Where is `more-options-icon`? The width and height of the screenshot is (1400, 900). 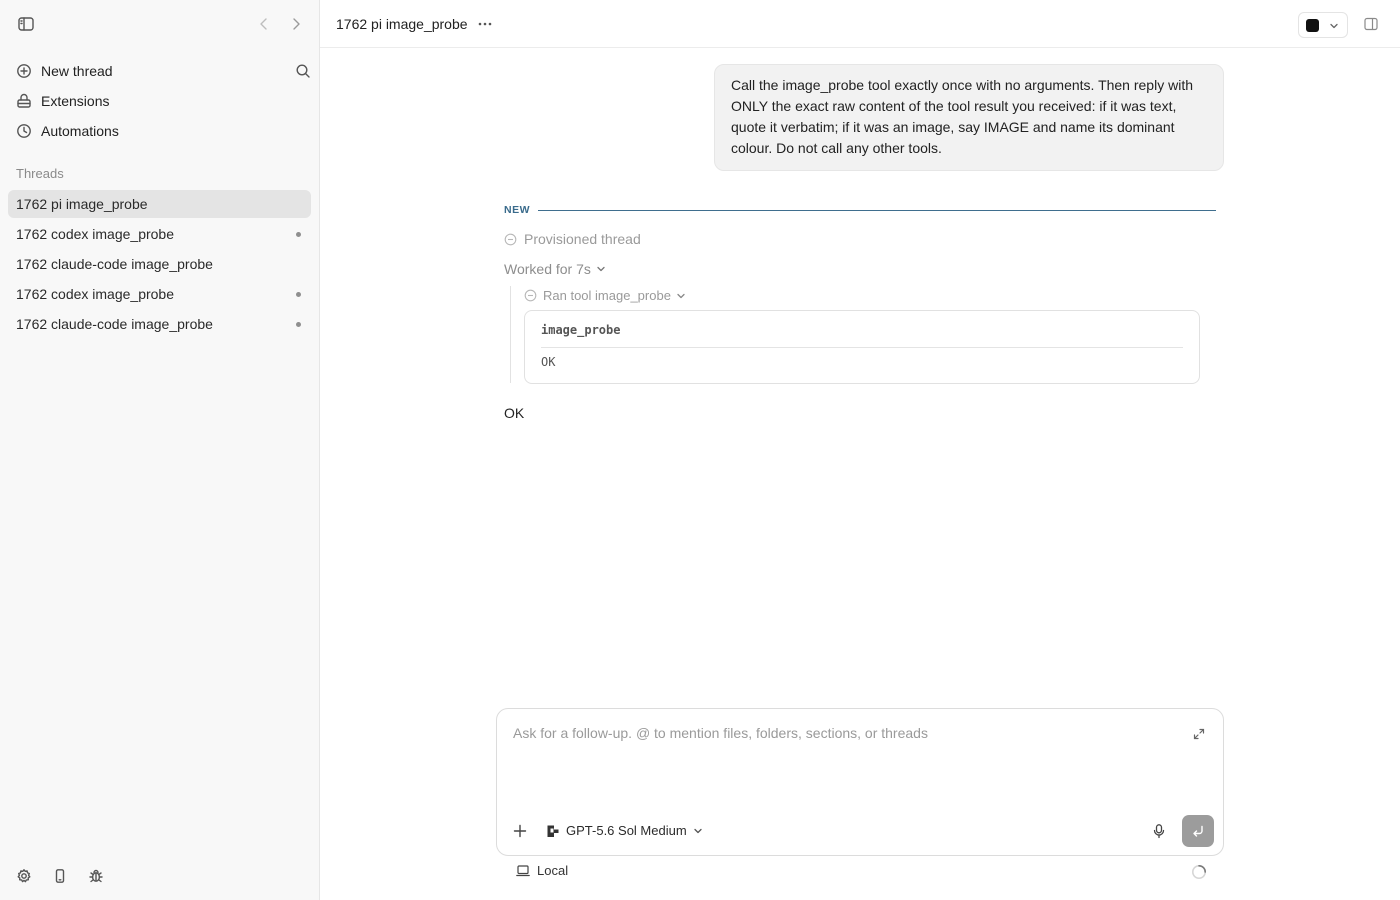 more-options-icon is located at coordinates (485, 24).